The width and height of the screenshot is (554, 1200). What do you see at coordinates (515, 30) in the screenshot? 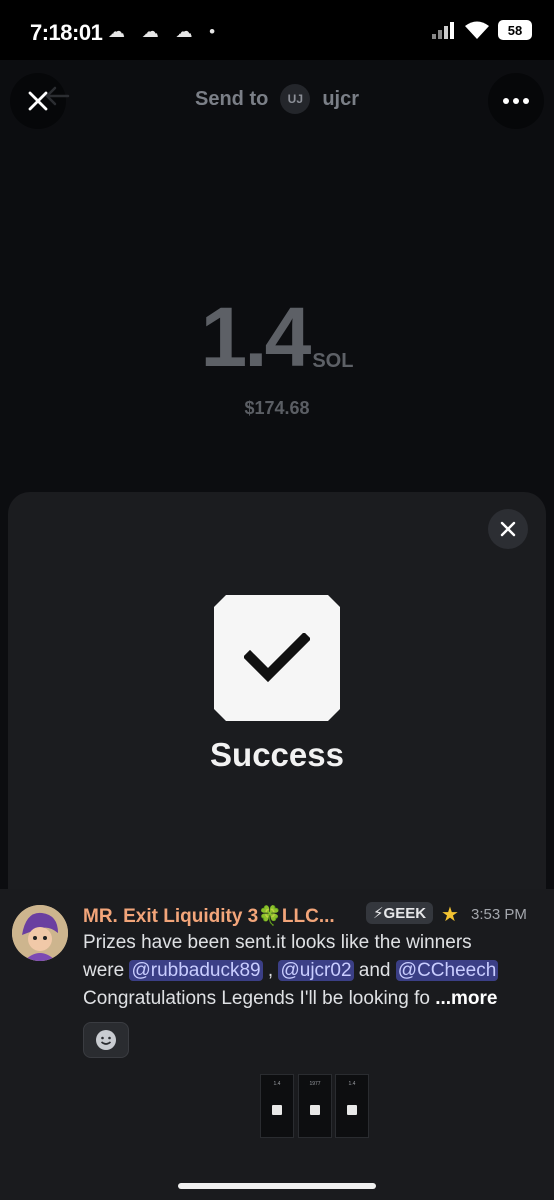
I see `battery-icon: 58` at bounding box center [515, 30].